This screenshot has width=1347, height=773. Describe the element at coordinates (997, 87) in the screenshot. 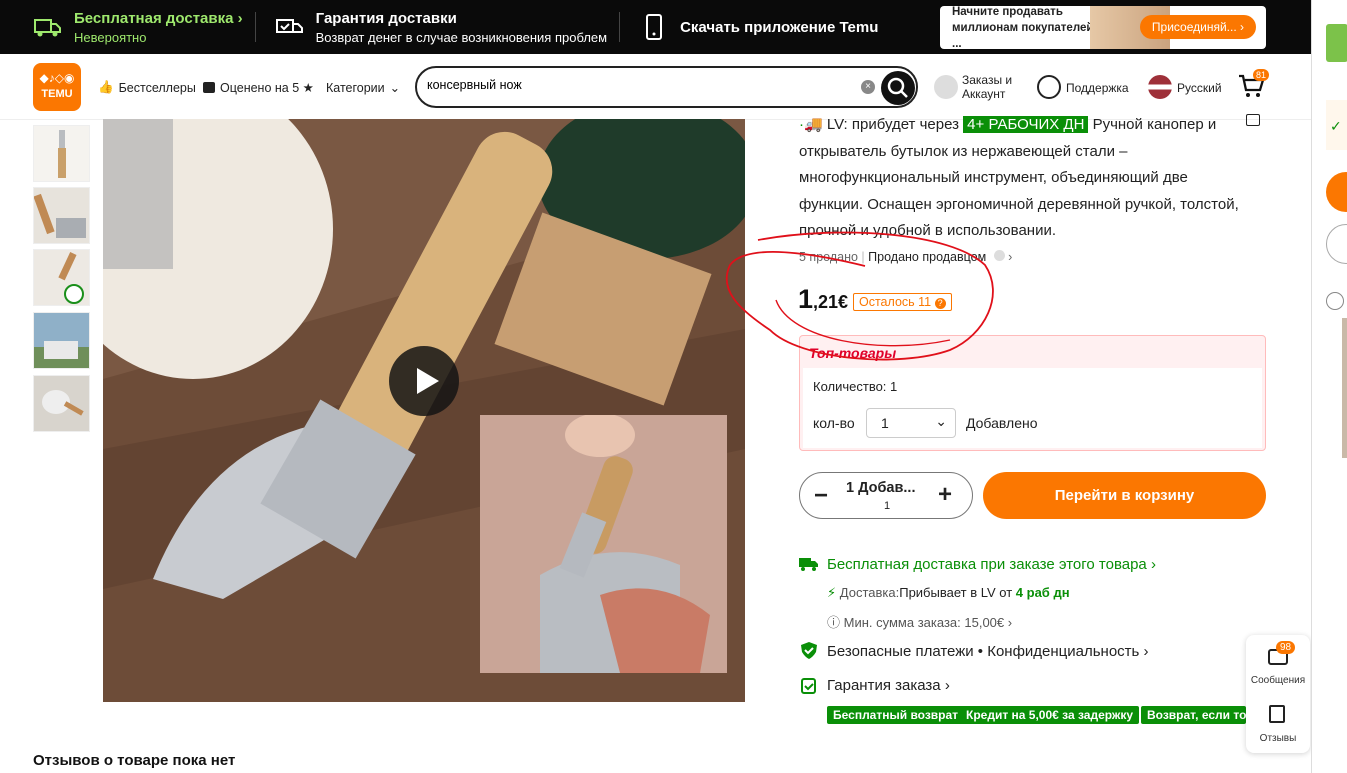

I see `orders-account: Заказы и Аккаунт` at that location.